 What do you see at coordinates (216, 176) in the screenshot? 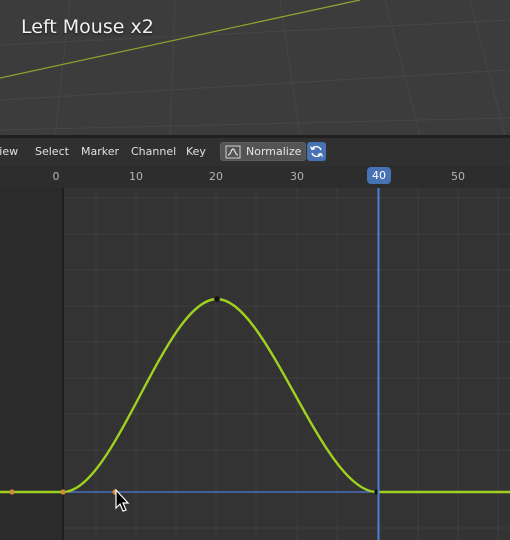
I see `tick-label: 20` at bounding box center [216, 176].